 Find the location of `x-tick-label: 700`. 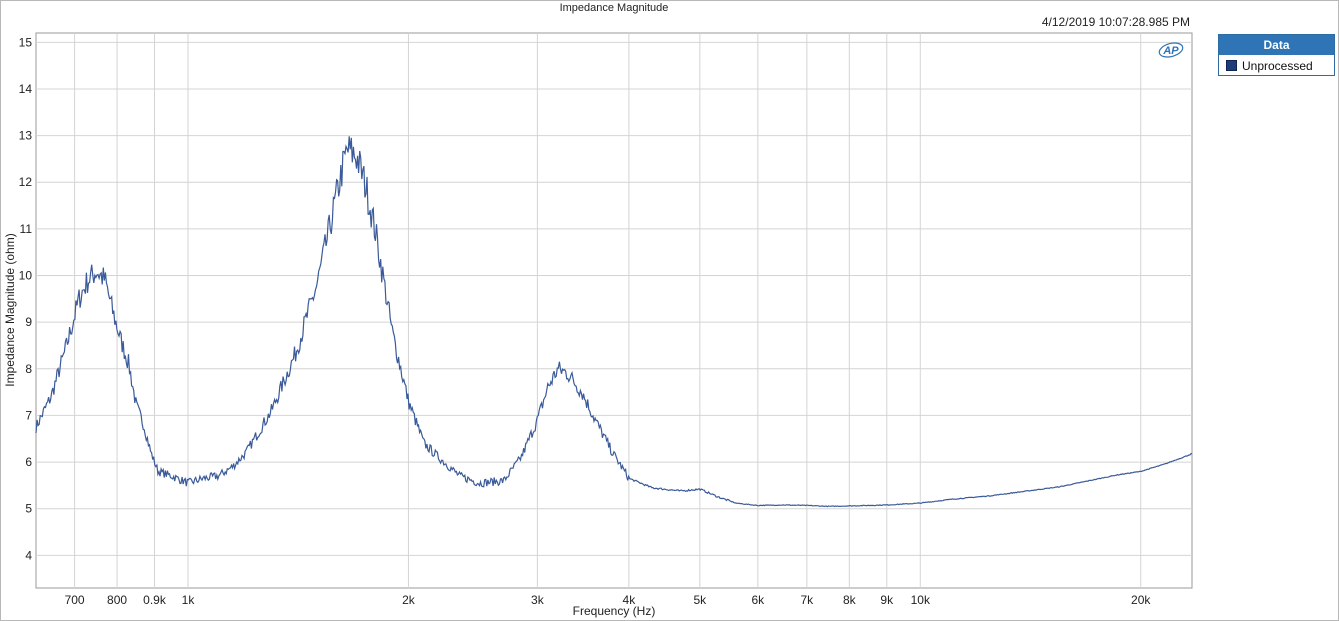

x-tick-label: 700 is located at coordinates (75, 600).